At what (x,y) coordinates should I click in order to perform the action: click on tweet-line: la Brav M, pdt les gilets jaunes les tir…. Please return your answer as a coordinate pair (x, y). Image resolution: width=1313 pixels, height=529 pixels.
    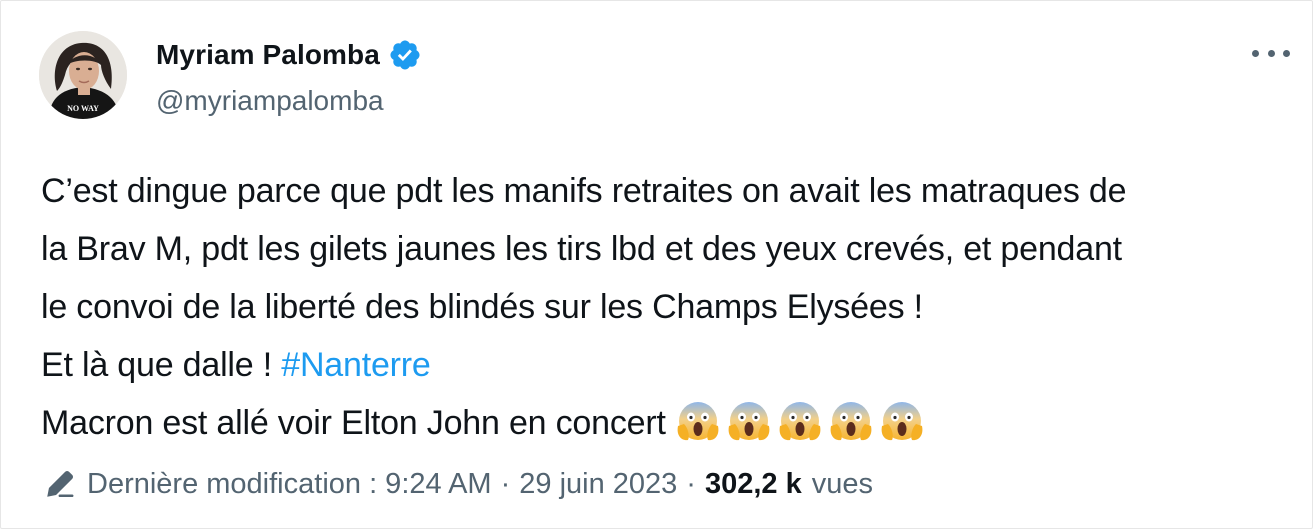
    Looking at the image, I should click on (581, 249).